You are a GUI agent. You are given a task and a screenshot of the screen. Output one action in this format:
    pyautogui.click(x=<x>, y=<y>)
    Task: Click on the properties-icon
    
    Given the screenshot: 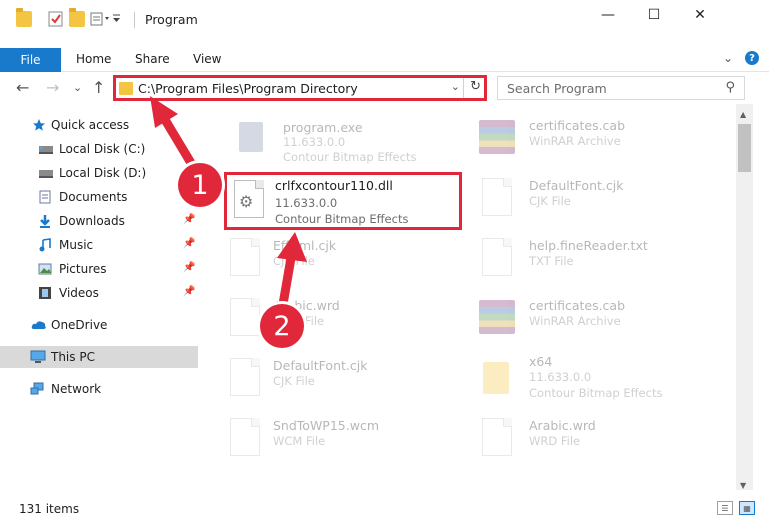 What is the action you would take?
    pyautogui.click(x=56, y=19)
    